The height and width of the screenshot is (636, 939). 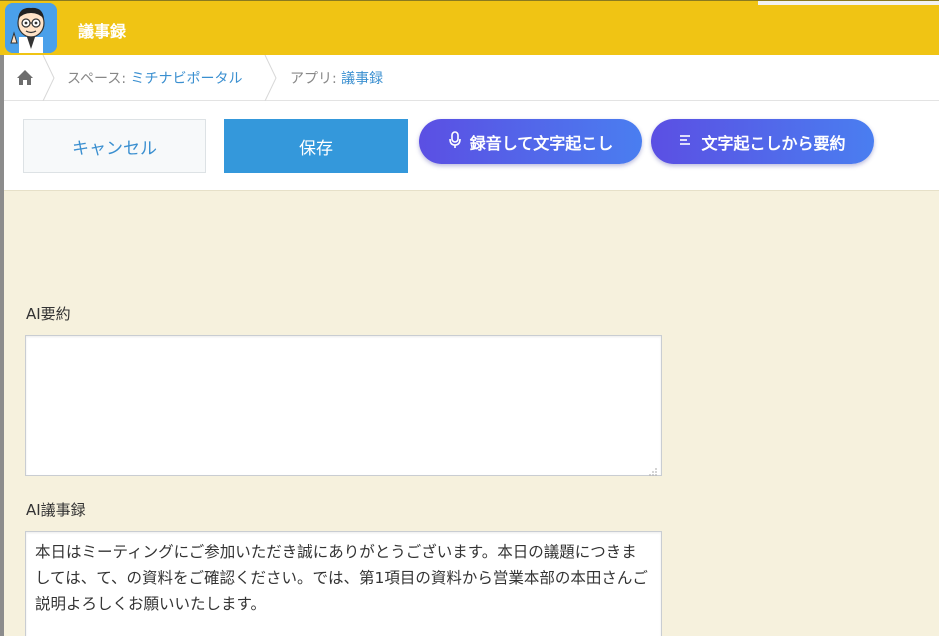 I want to click on breadcrumb-app-prefix: アプリ:, so click(x=316, y=79).